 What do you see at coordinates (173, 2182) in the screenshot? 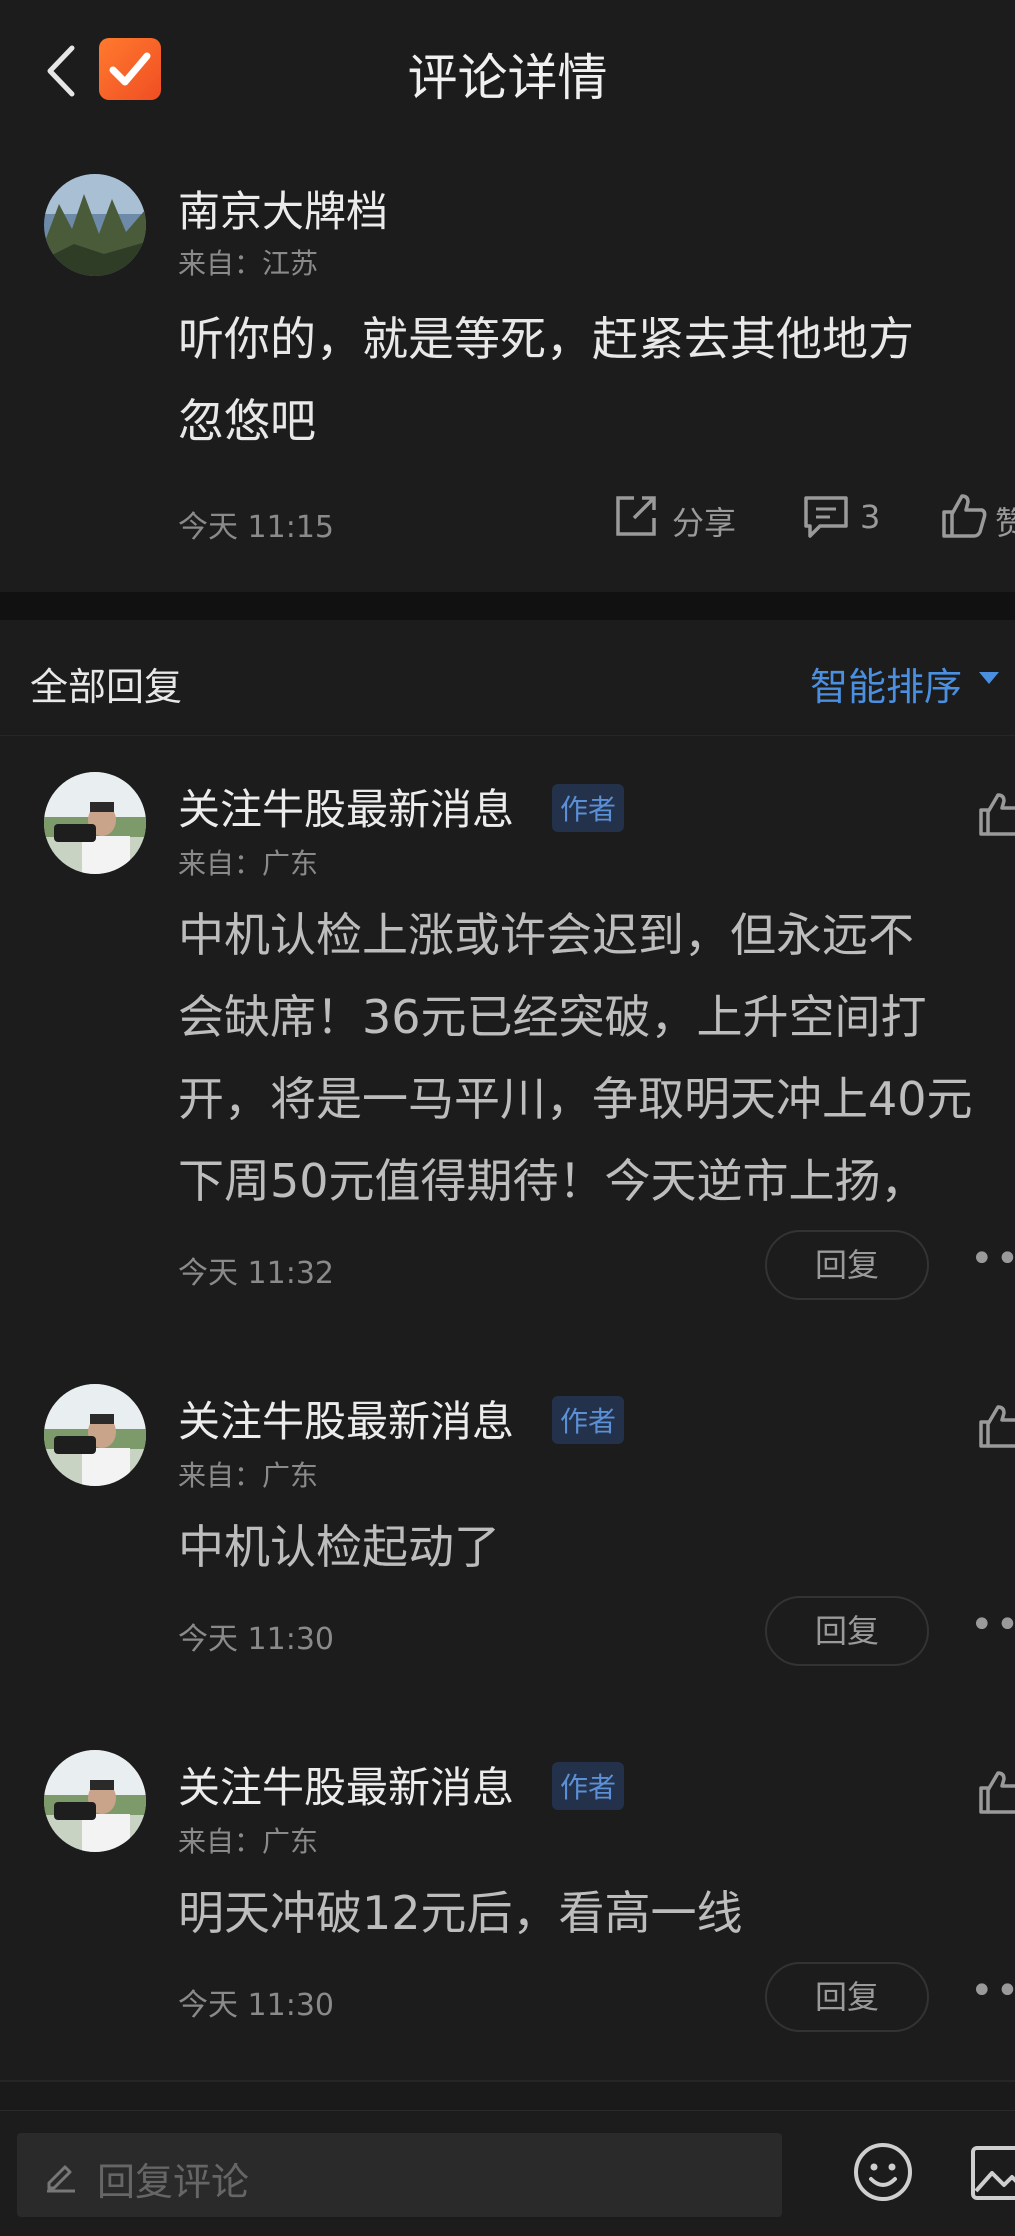
I see `reply-input-placeholder: 回复评论` at bounding box center [173, 2182].